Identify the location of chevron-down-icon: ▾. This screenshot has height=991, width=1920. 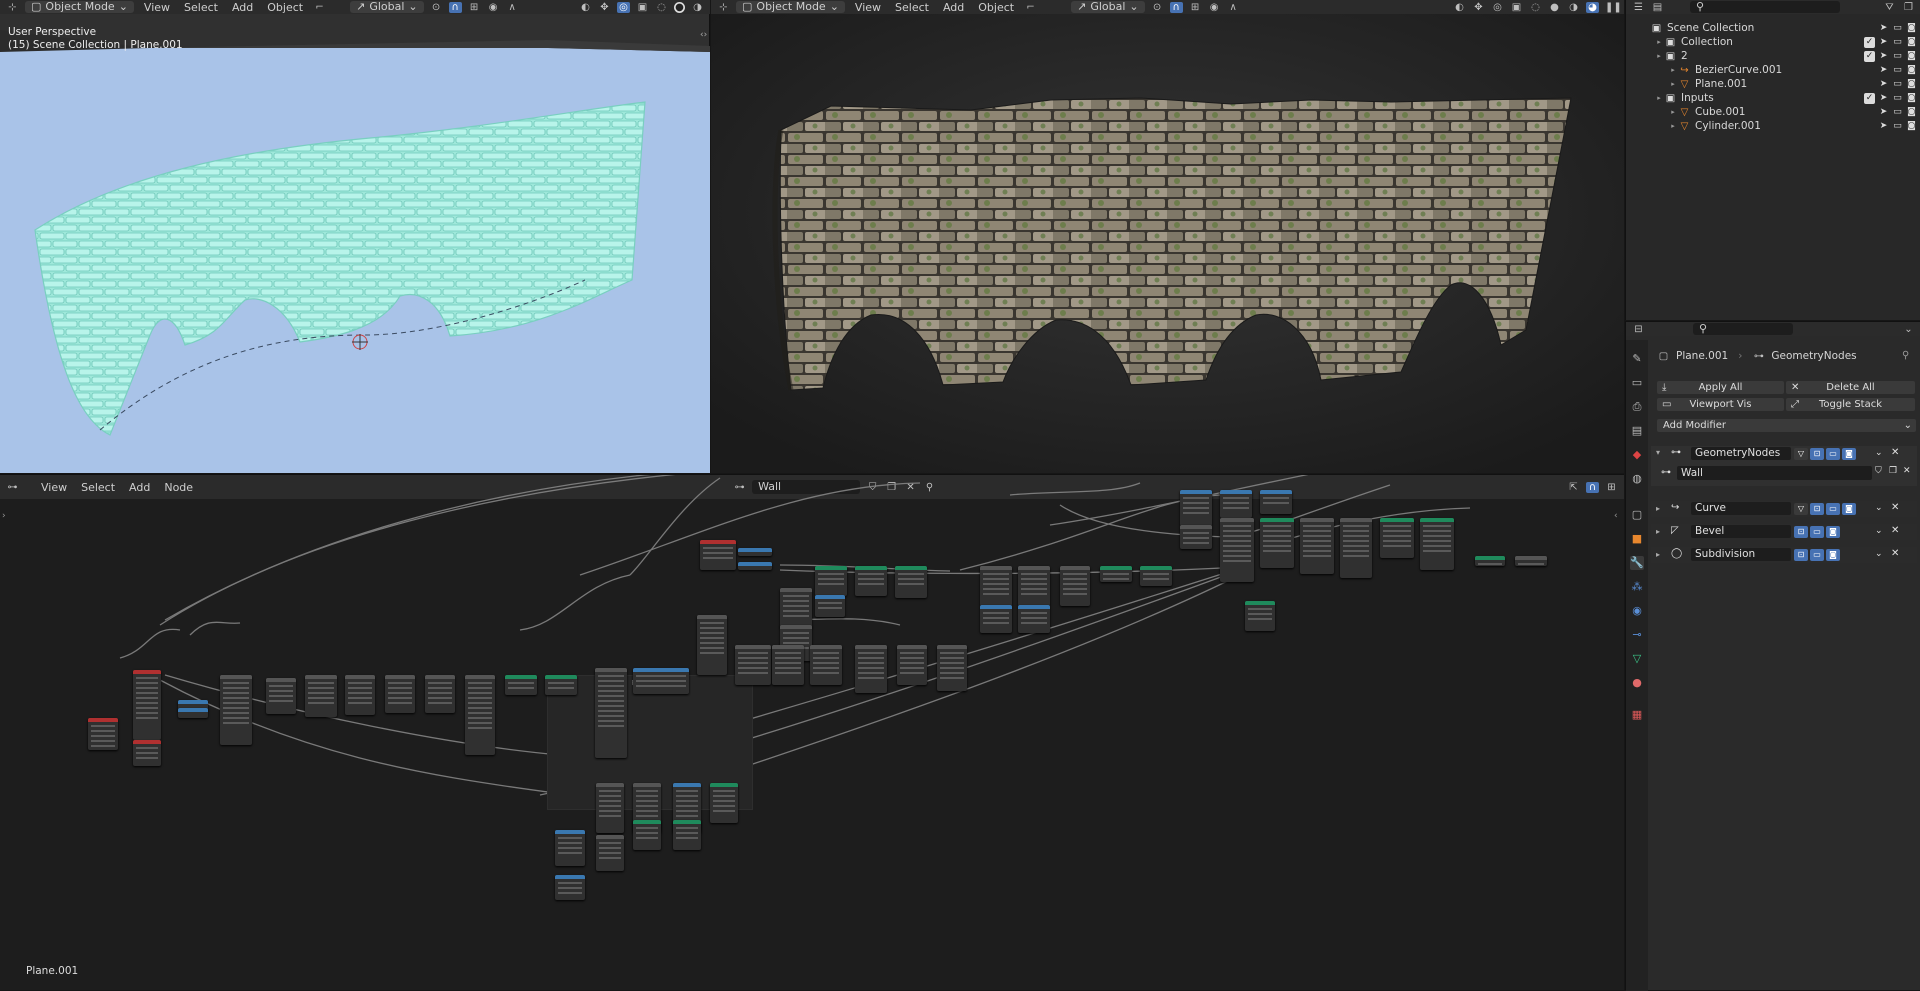
(1658, 452).